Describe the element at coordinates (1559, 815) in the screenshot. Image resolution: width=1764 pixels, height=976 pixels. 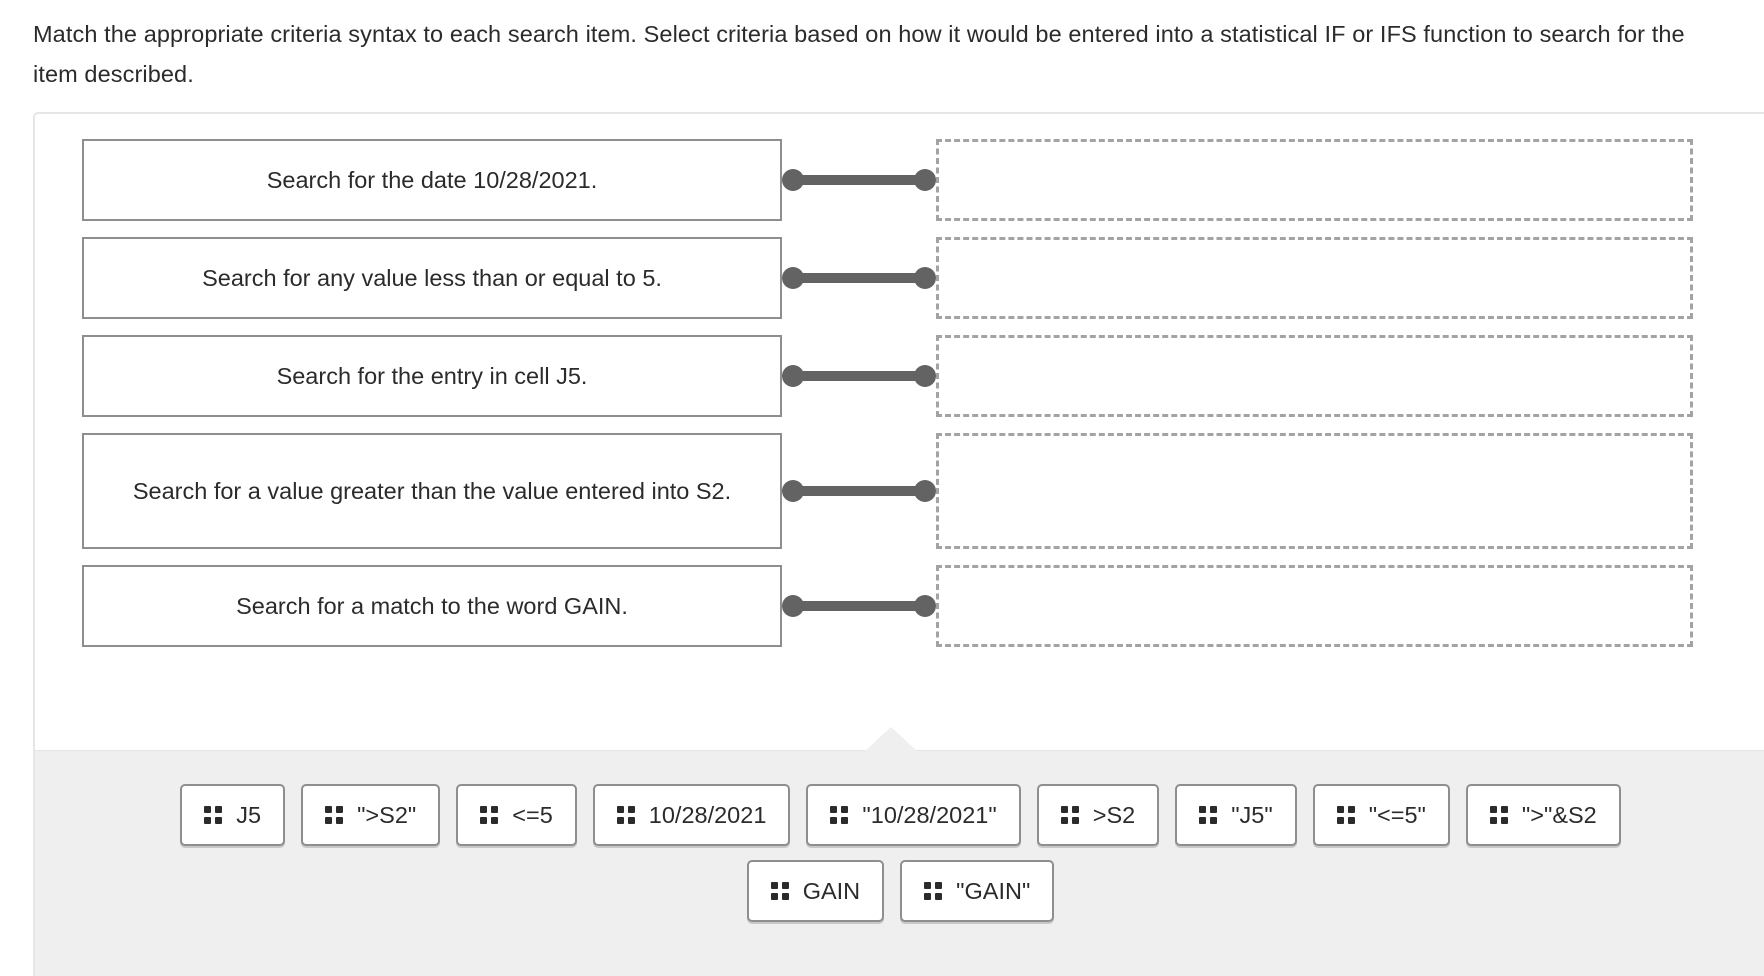
I see `answer-token-label: ">"&S2` at that location.